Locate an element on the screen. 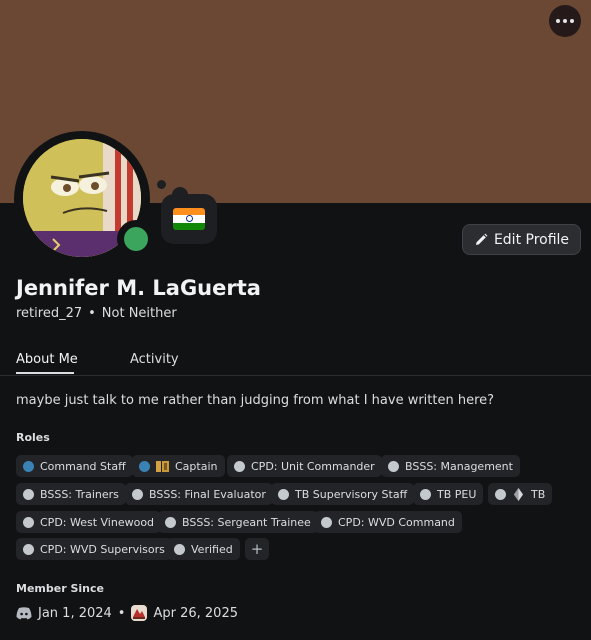 The image size is (591, 640). profile-subtitle: retired_27 • Not Neither is located at coordinates (96, 313).